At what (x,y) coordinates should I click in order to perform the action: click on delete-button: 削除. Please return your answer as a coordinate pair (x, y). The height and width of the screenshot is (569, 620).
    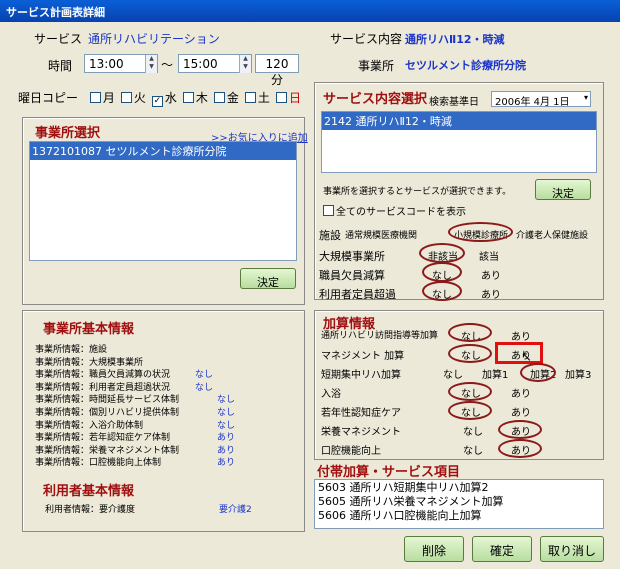
    Looking at the image, I should click on (434, 549).